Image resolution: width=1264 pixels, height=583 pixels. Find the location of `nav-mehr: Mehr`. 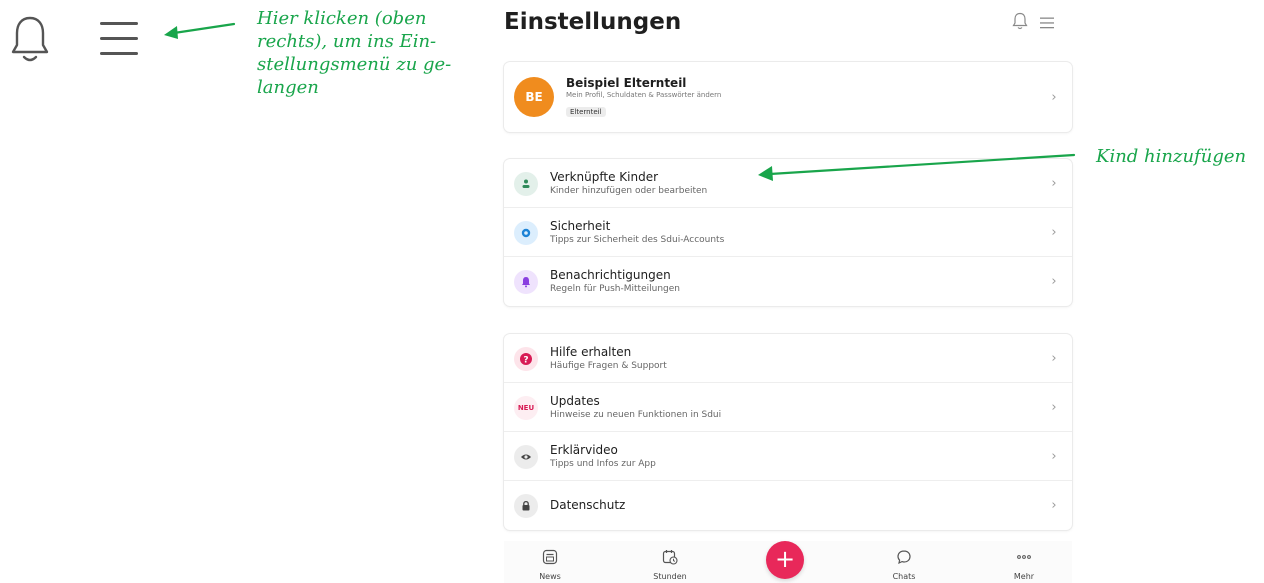

nav-mehr: Mehr is located at coordinates (1024, 565).